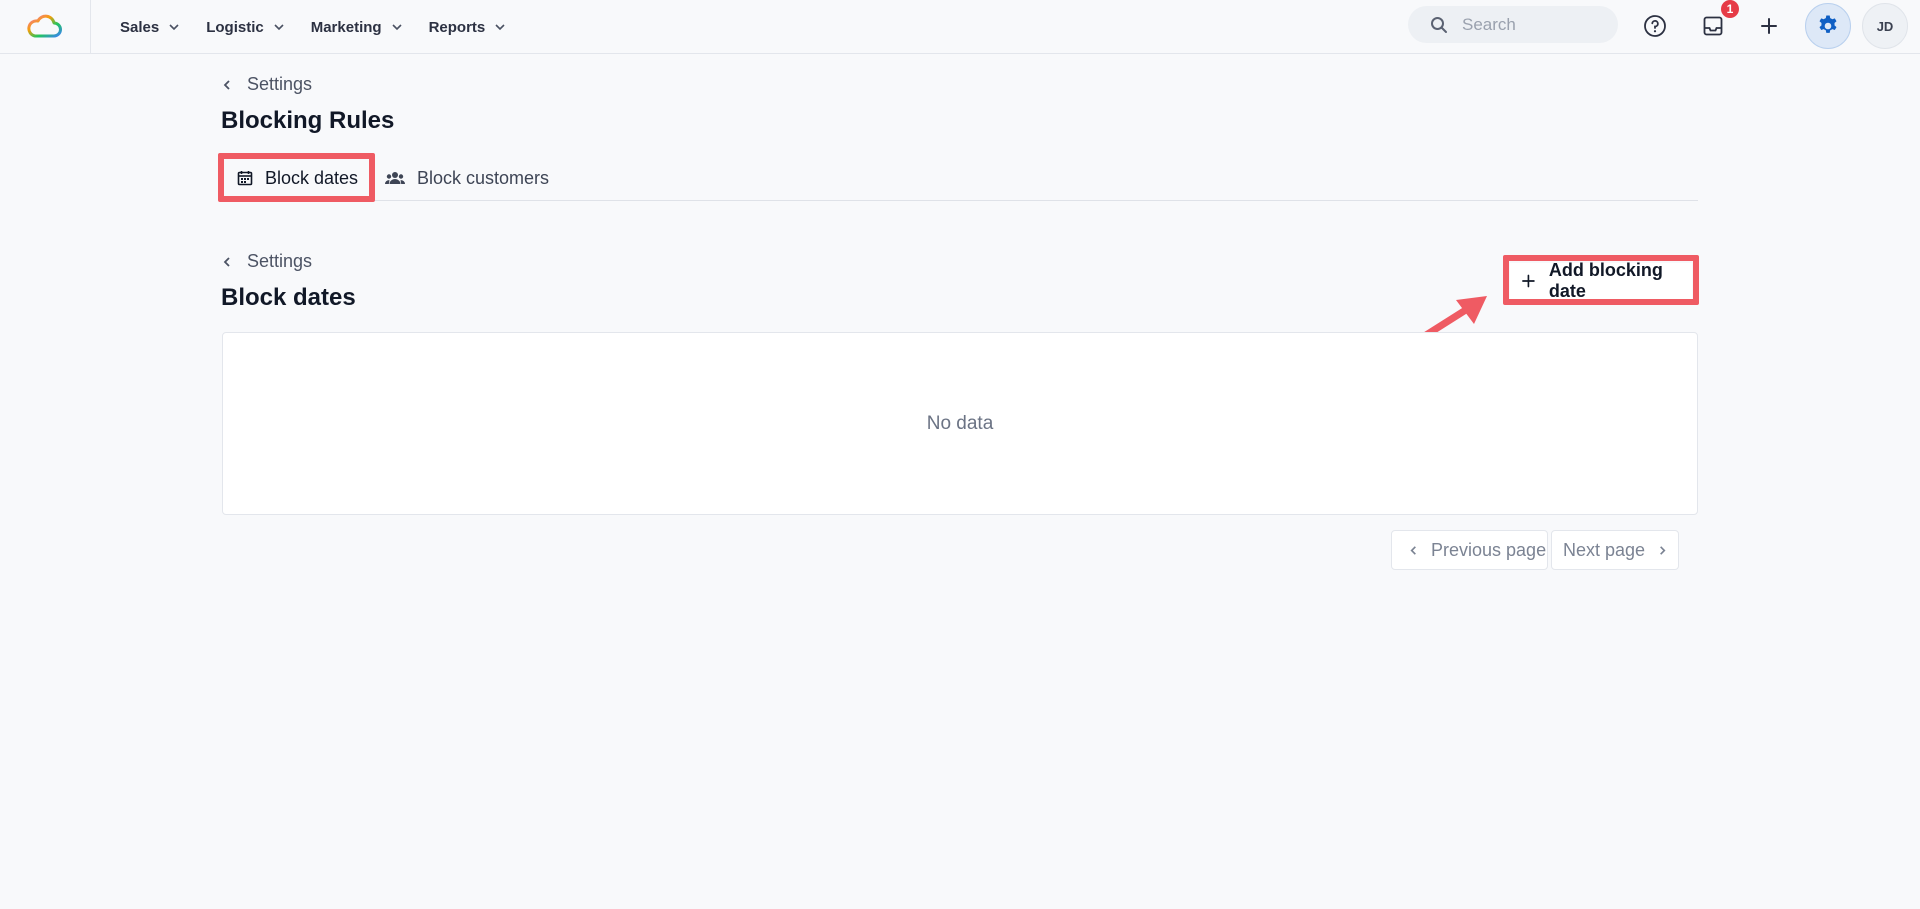  I want to click on search-box, so click(1513, 24).